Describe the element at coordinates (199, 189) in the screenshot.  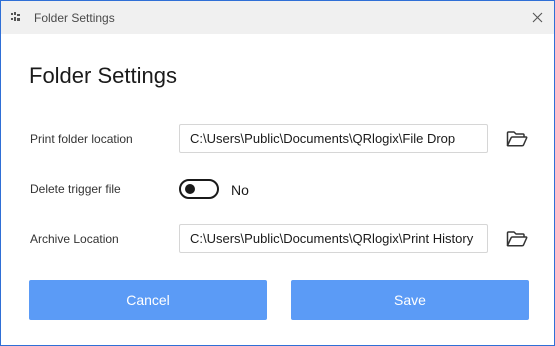
I see `delete-trigger-toggle` at that location.